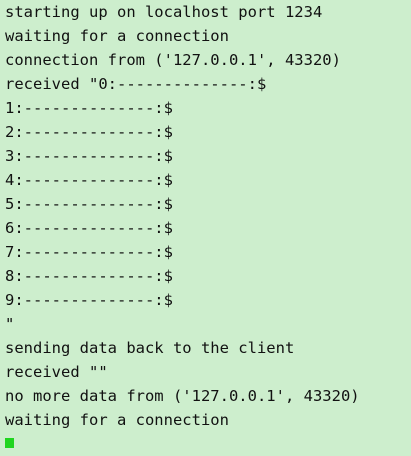 The width and height of the screenshot is (411, 456). Describe the element at coordinates (89, 180) in the screenshot. I see `output-line: 4:--------------:$` at that location.